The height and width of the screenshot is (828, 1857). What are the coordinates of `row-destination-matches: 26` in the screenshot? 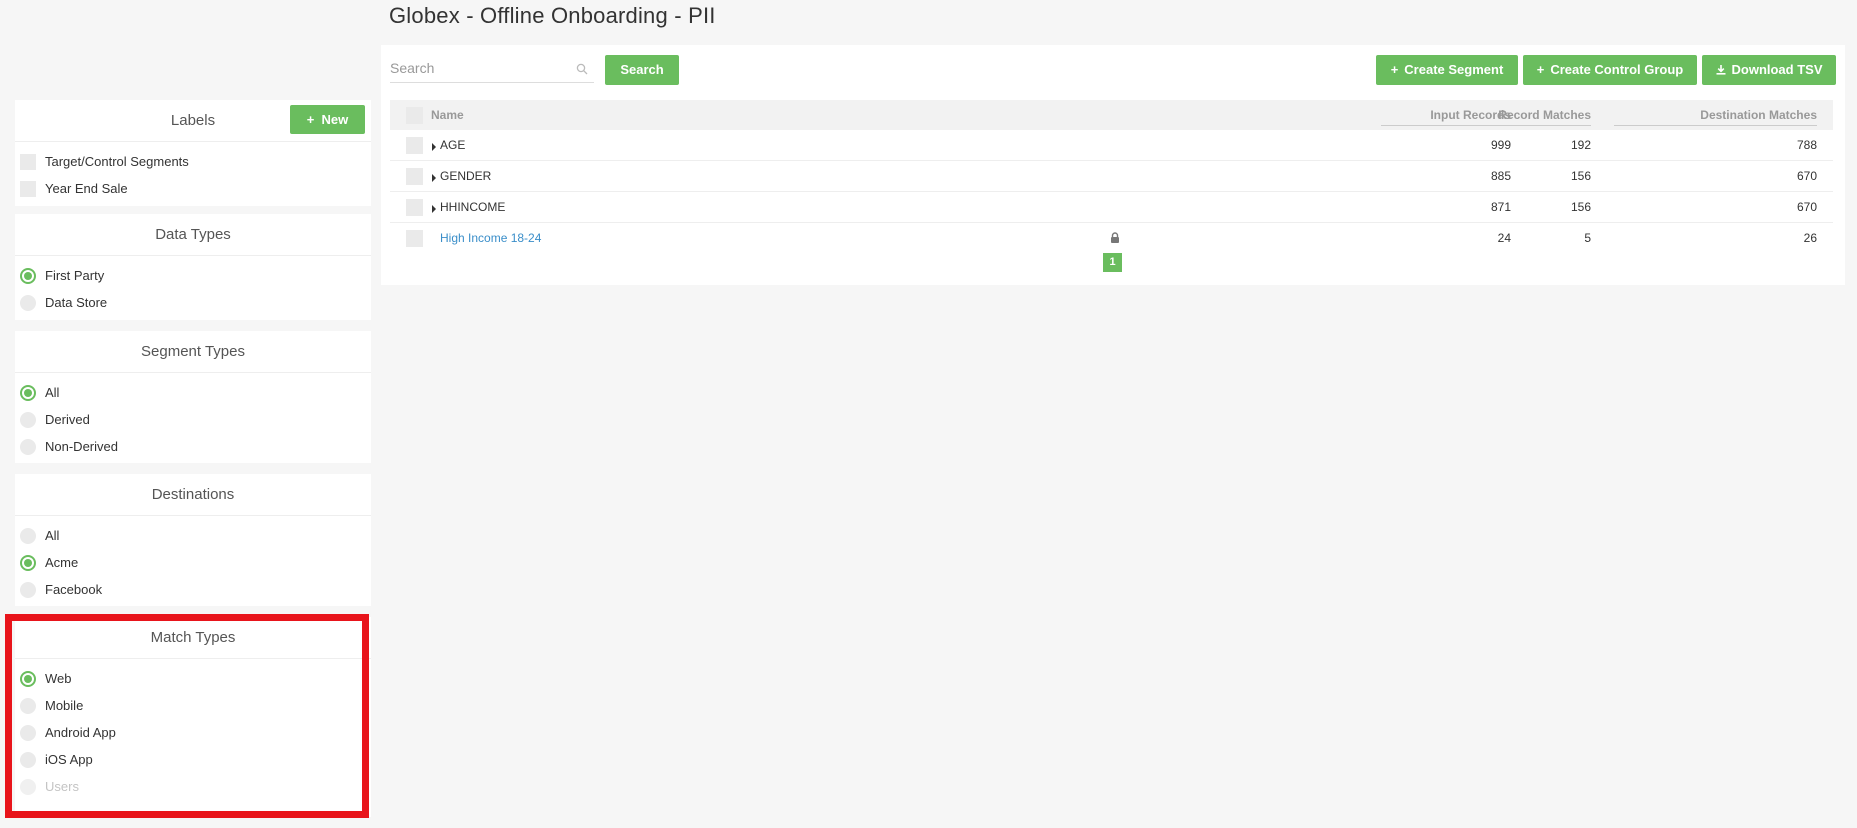 It's located at (1810, 238).